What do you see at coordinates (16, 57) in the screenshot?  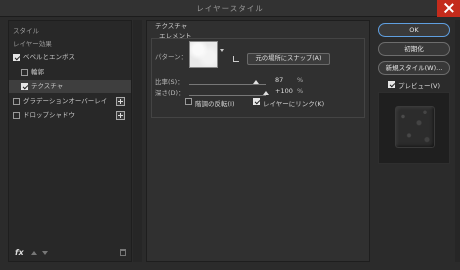 I see `bevel-emboss-checkbox` at bounding box center [16, 57].